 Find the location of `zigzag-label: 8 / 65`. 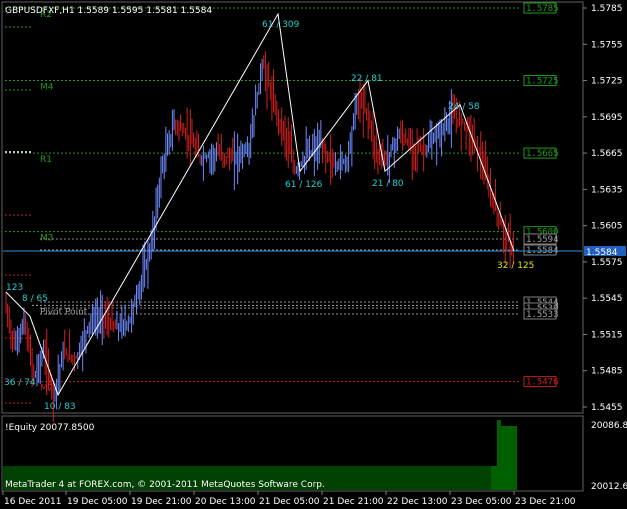

zigzag-label: 8 / 65 is located at coordinates (35, 299).